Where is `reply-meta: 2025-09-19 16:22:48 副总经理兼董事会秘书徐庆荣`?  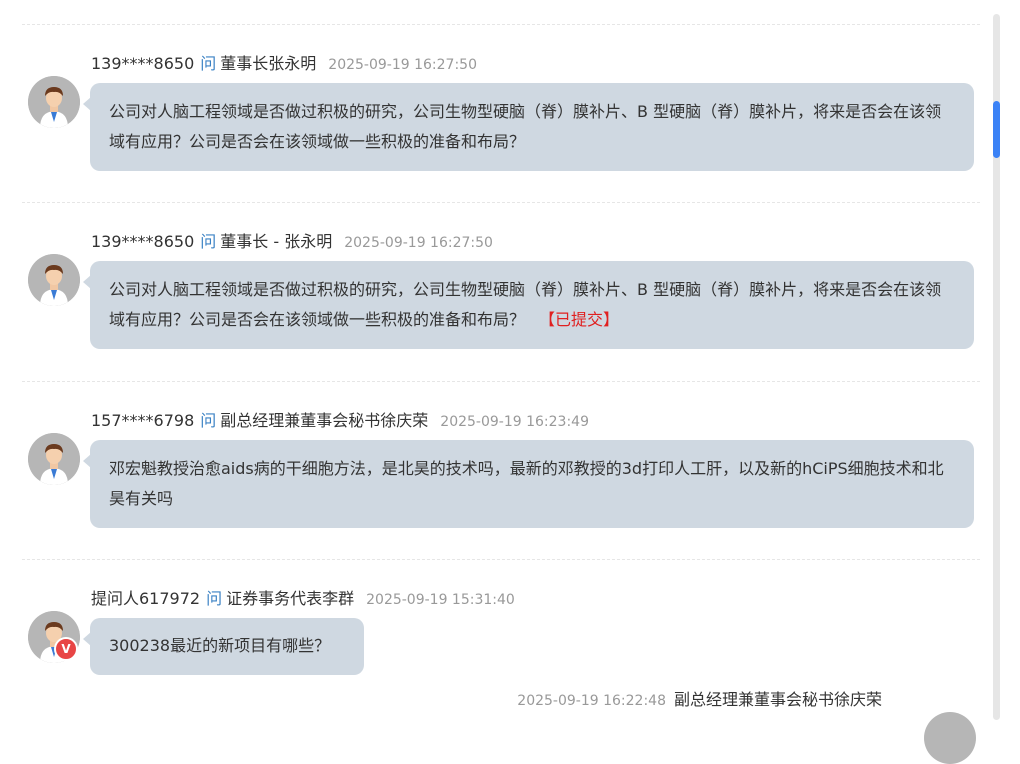 reply-meta: 2025-09-19 16:22:48 副总经理兼董事会秘书徐庆荣 is located at coordinates (699, 700).